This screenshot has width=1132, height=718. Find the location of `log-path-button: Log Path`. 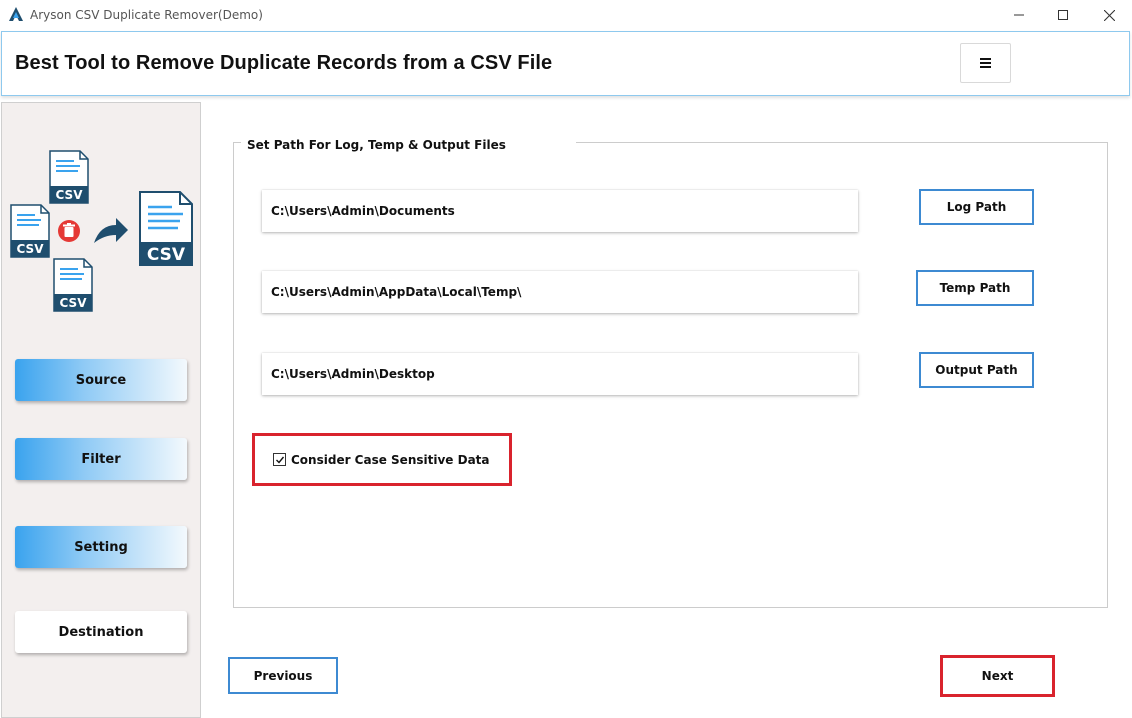

log-path-button: Log Path is located at coordinates (976, 207).